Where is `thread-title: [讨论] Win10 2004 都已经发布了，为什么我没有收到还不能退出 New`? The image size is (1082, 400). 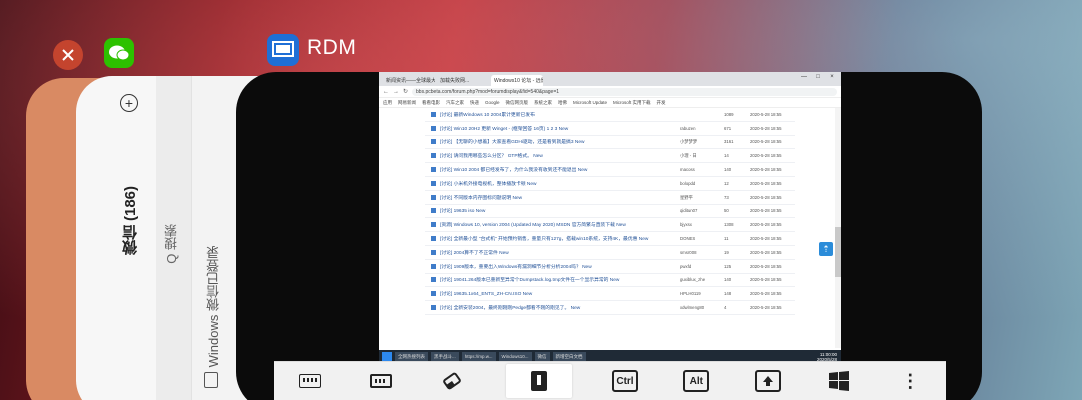 thread-title: [讨论] Win10 2004 都已经发布了，为什么我没有收到还不能退出 New is located at coordinates (560, 169).